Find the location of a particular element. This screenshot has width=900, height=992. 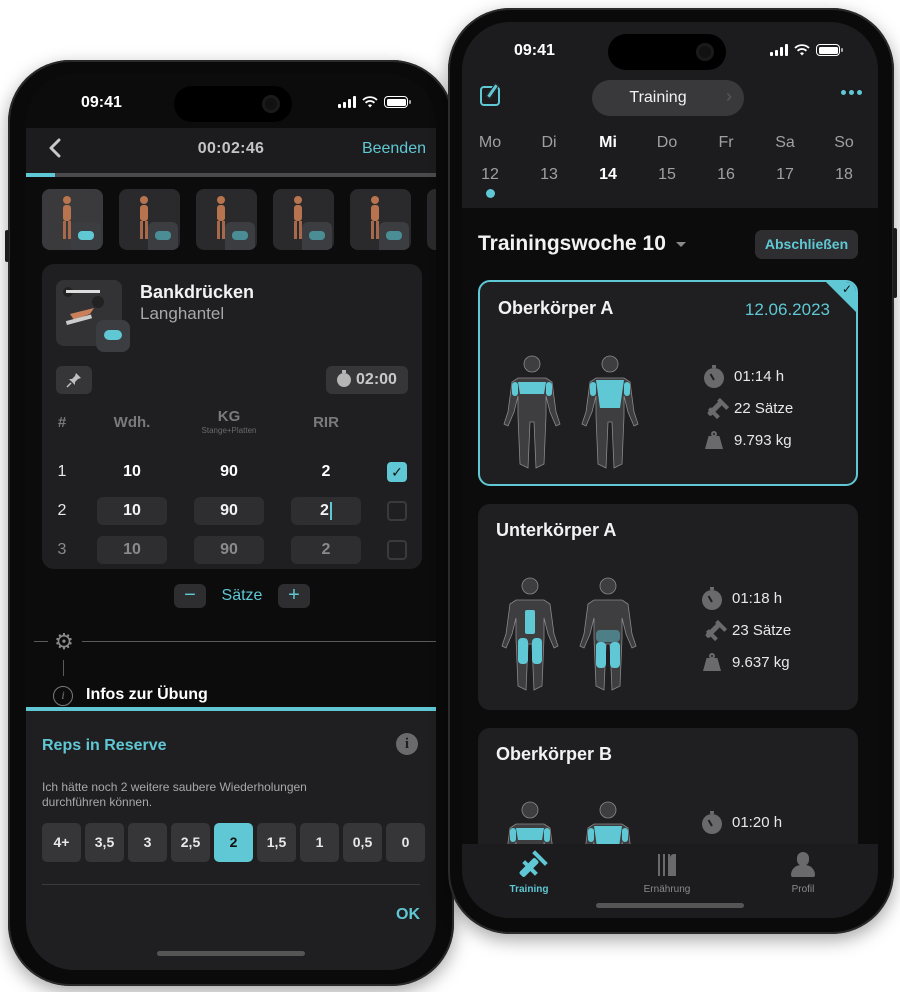

stat-volume: 9.637 kg is located at coordinates (746, 662).